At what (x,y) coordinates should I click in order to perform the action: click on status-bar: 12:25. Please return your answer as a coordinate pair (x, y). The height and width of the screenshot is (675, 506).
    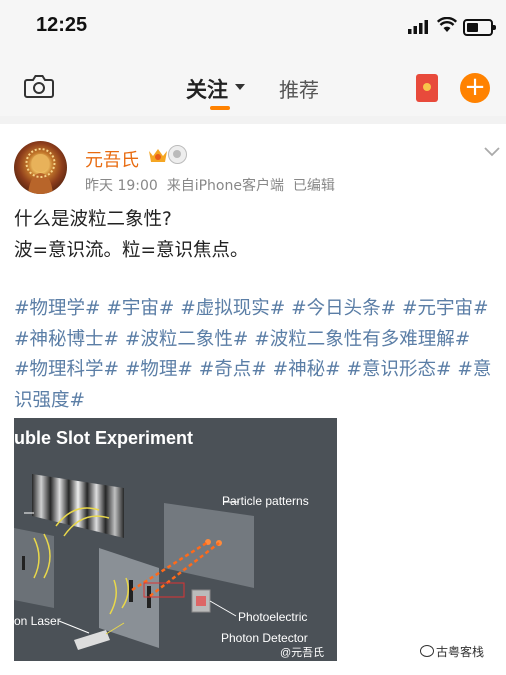
    Looking at the image, I should click on (253, 26).